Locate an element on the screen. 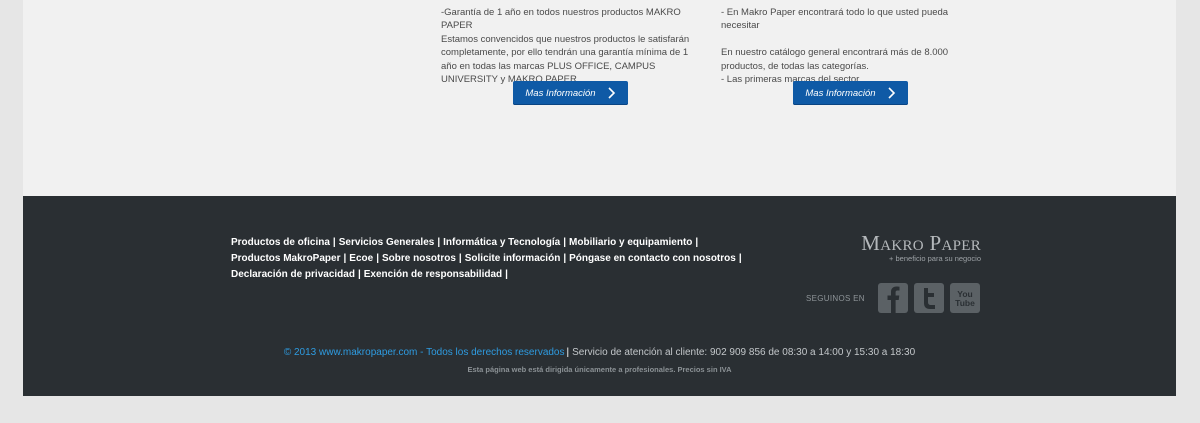 The height and width of the screenshot is (423, 1200). footer-link-privacy: Declaración de privacidad is located at coordinates (293, 274).